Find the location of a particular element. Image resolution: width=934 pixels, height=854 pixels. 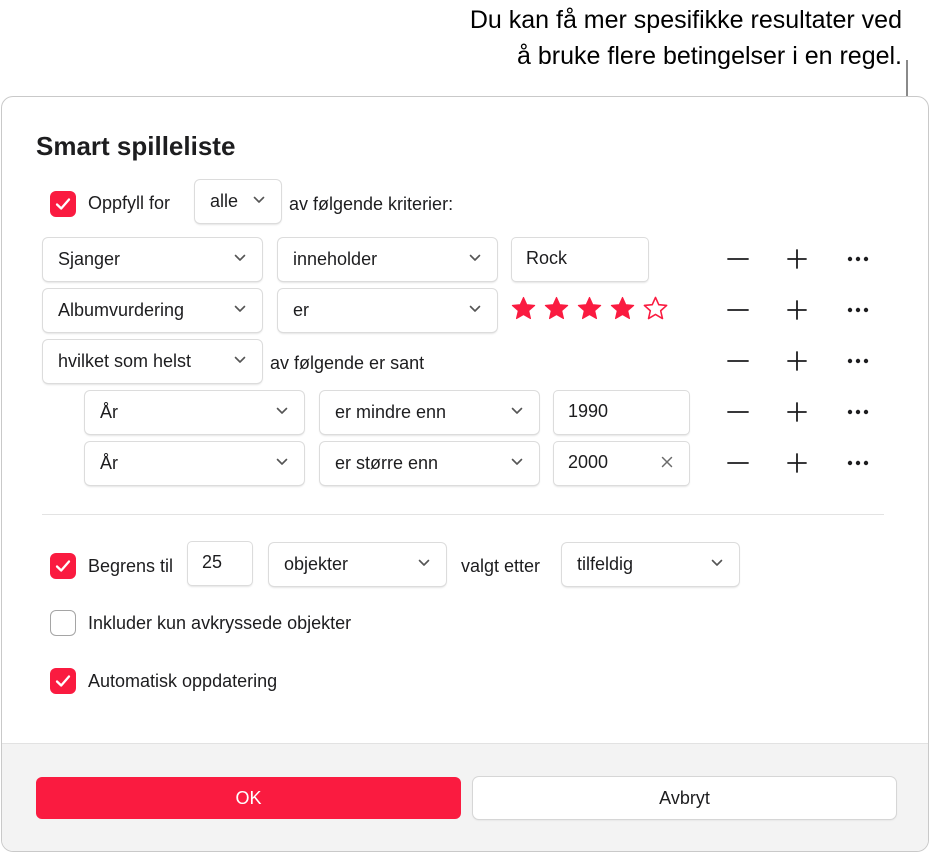

checked-only-label: Inkluder kun avkryssede objekter is located at coordinates (220, 623).